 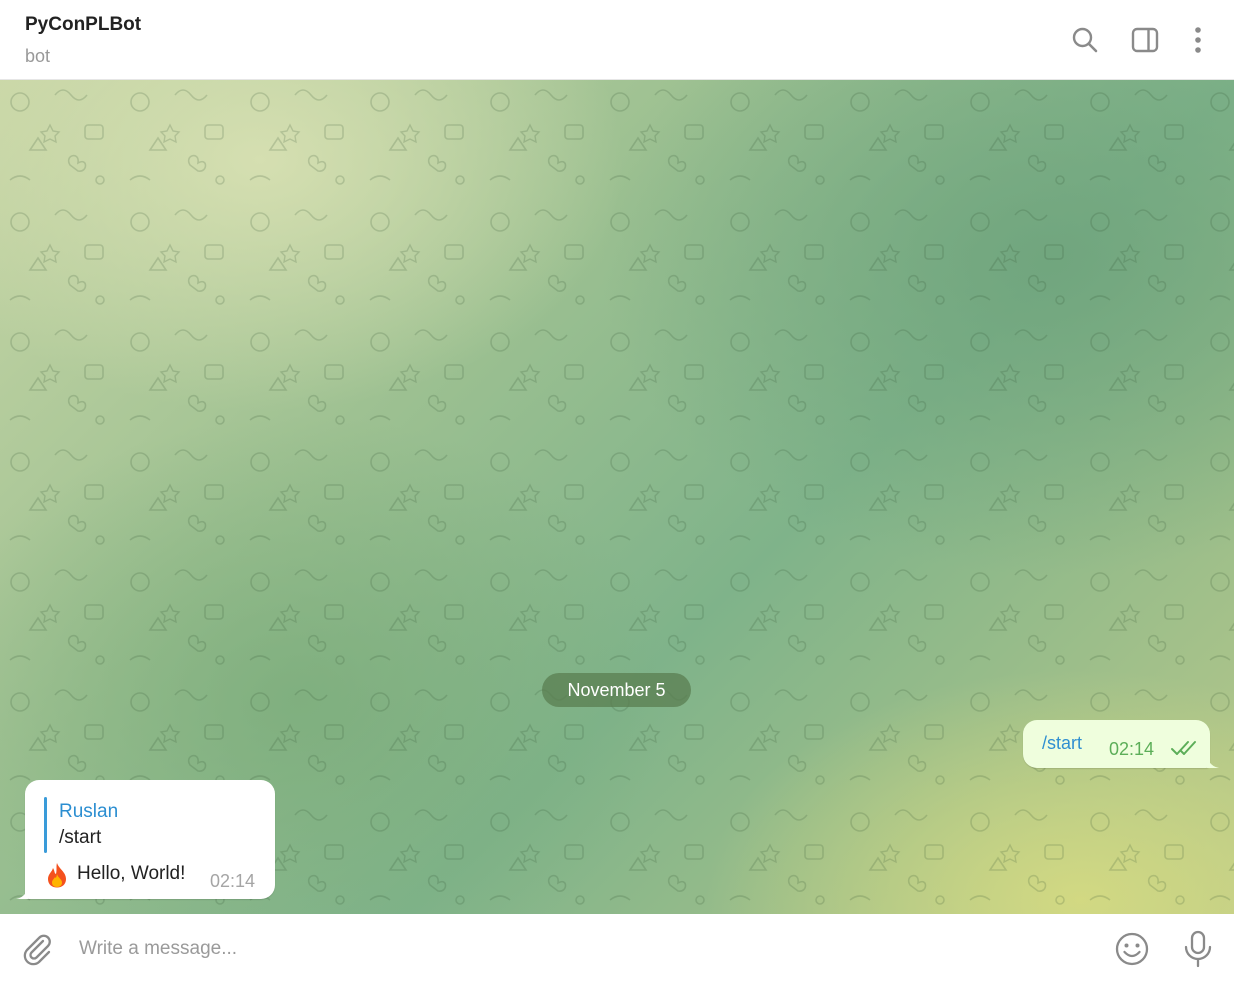 I want to click on emoji-button, so click(x=1132, y=949).